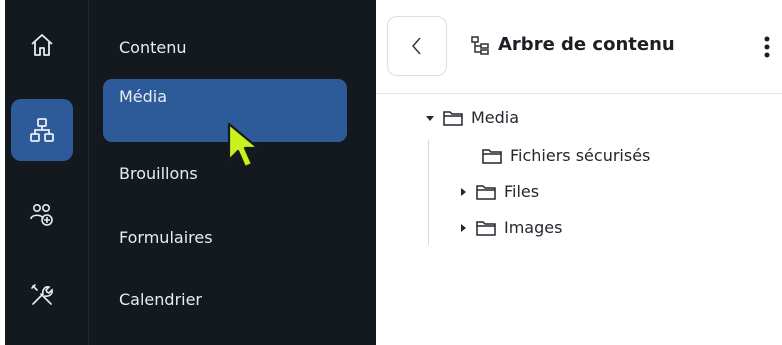 The image size is (782, 345). I want to click on tree-node-label: Fichiers sécurisés, so click(580, 155).